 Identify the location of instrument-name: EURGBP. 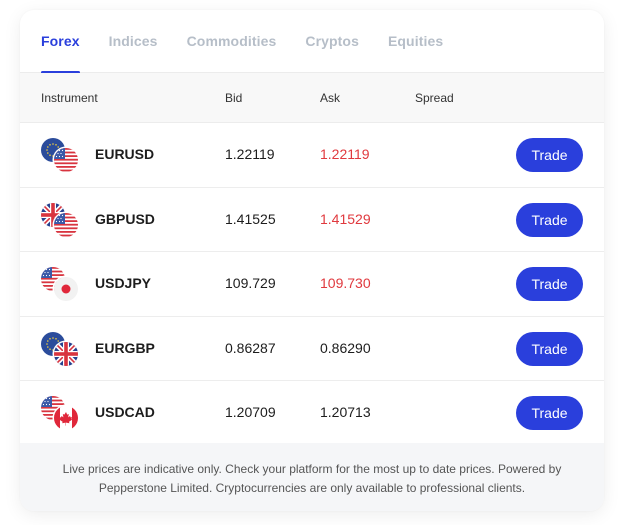
(125, 347).